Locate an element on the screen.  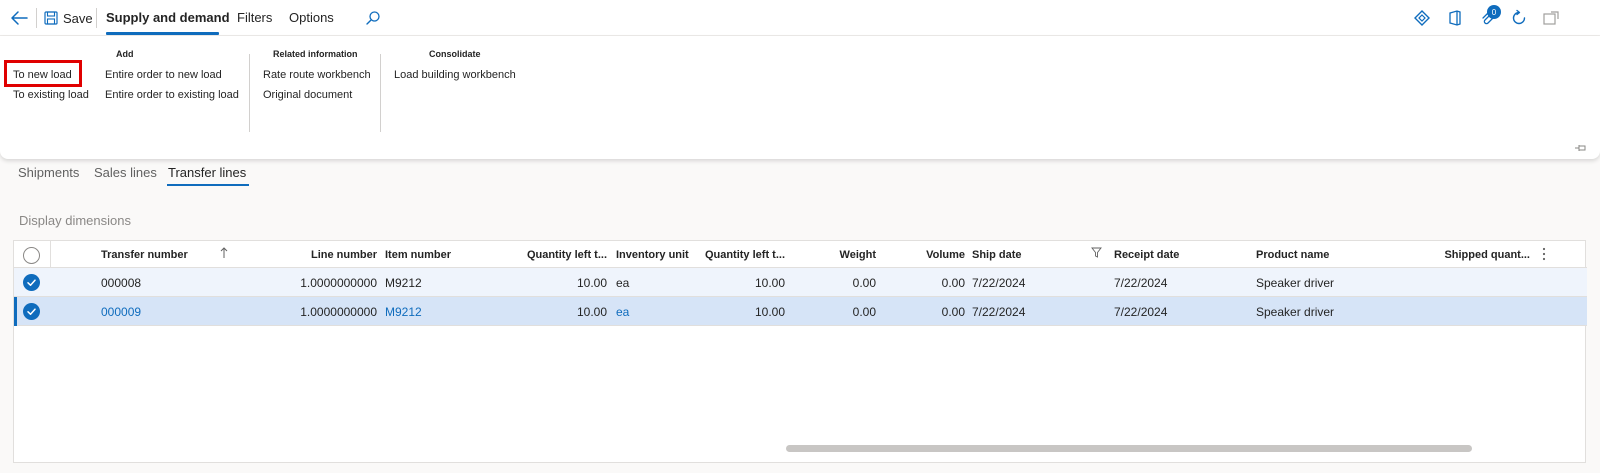
office-icon is located at coordinates (1455, 18).